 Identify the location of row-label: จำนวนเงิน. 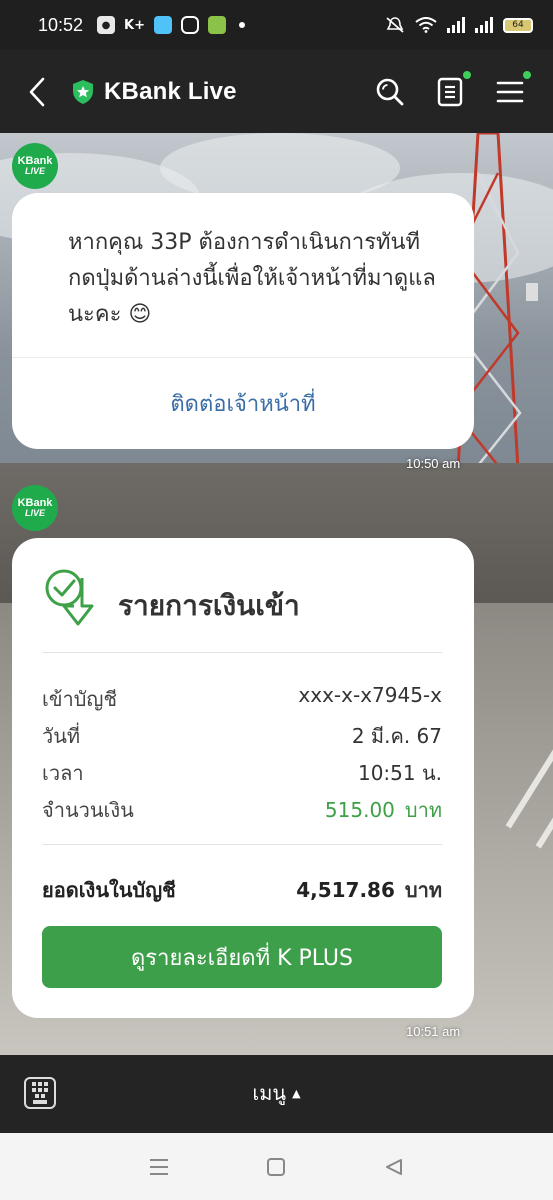
(88, 810).